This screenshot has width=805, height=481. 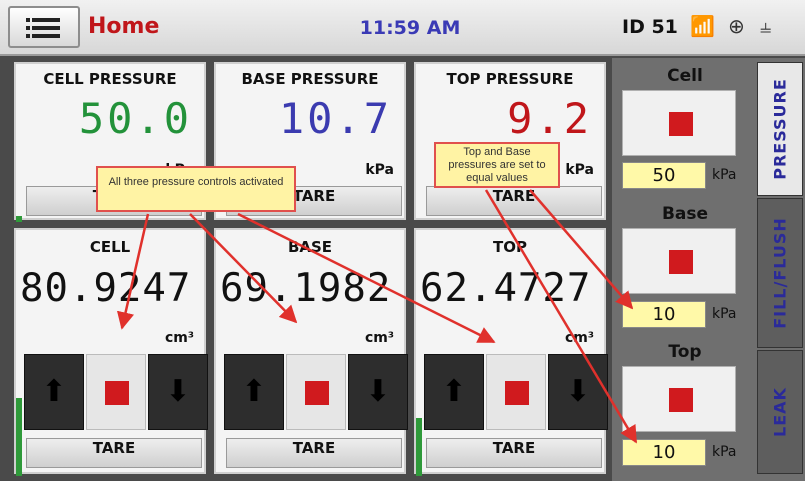 I want to click on annotation-note-left: All three pressure controls activated, so click(x=196, y=189).